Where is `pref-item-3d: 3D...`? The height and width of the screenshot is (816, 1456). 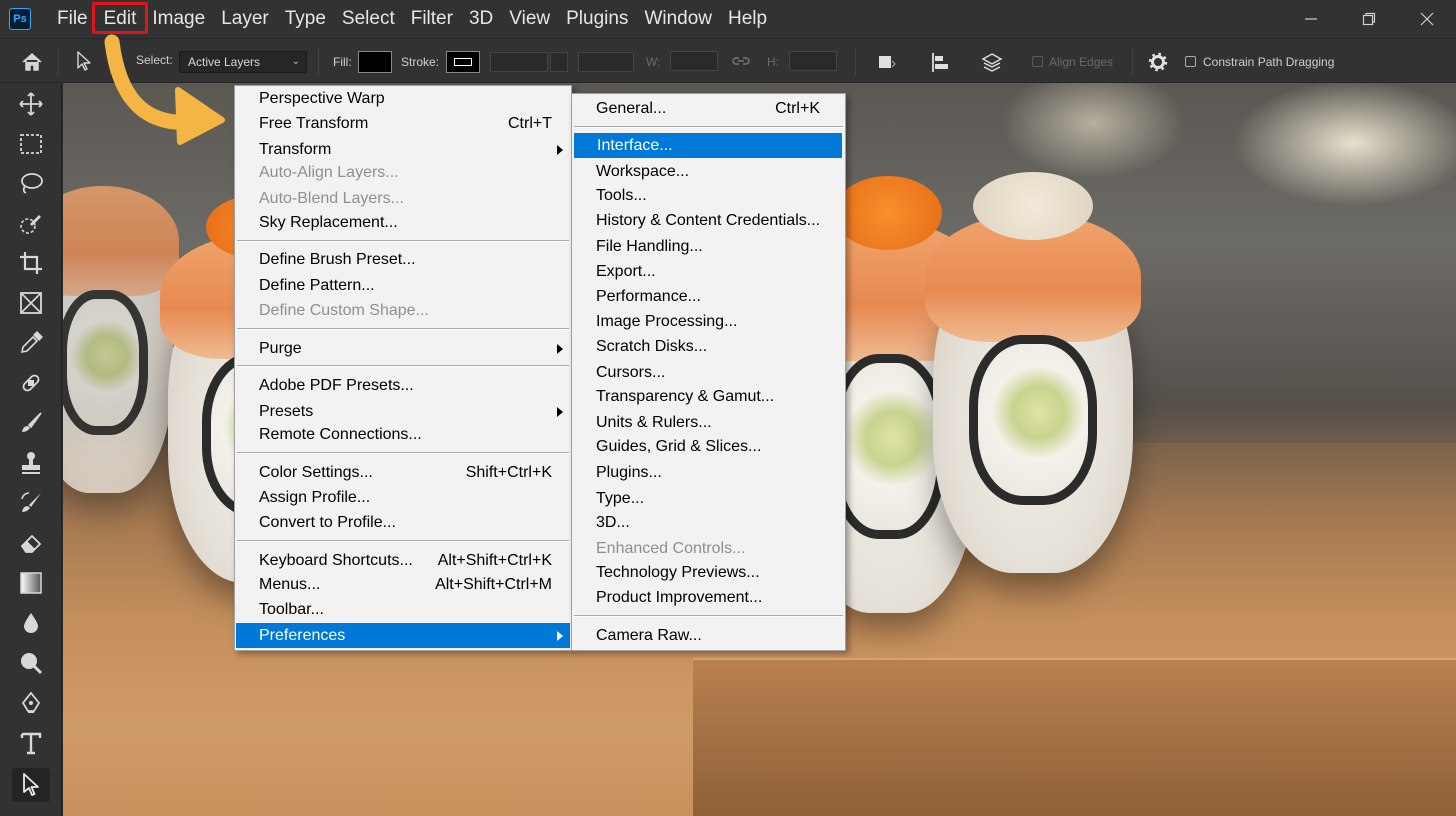
pref-item-3d: 3D... is located at coordinates (708, 522).